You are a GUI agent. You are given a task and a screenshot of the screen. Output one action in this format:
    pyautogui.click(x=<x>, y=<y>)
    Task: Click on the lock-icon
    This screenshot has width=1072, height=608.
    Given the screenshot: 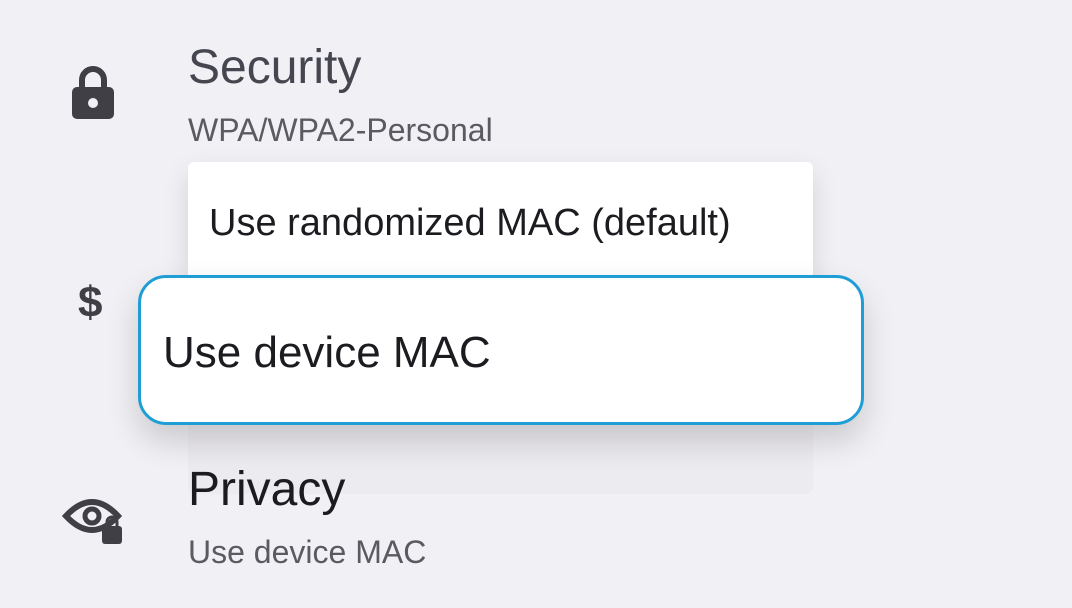 What is the action you would take?
    pyautogui.click(x=93, y=92)
    